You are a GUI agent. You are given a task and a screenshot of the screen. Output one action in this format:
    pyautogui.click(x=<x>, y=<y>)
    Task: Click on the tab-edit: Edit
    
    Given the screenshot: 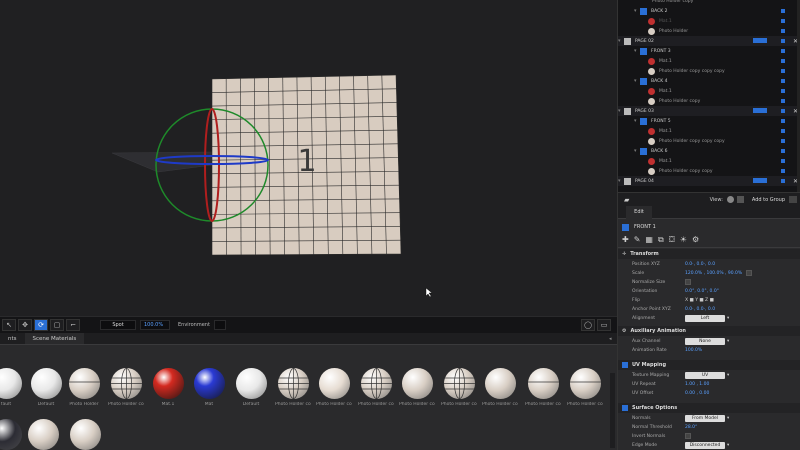 What is the action you would take?
    pyautogui.click(x=639, y=212)
    